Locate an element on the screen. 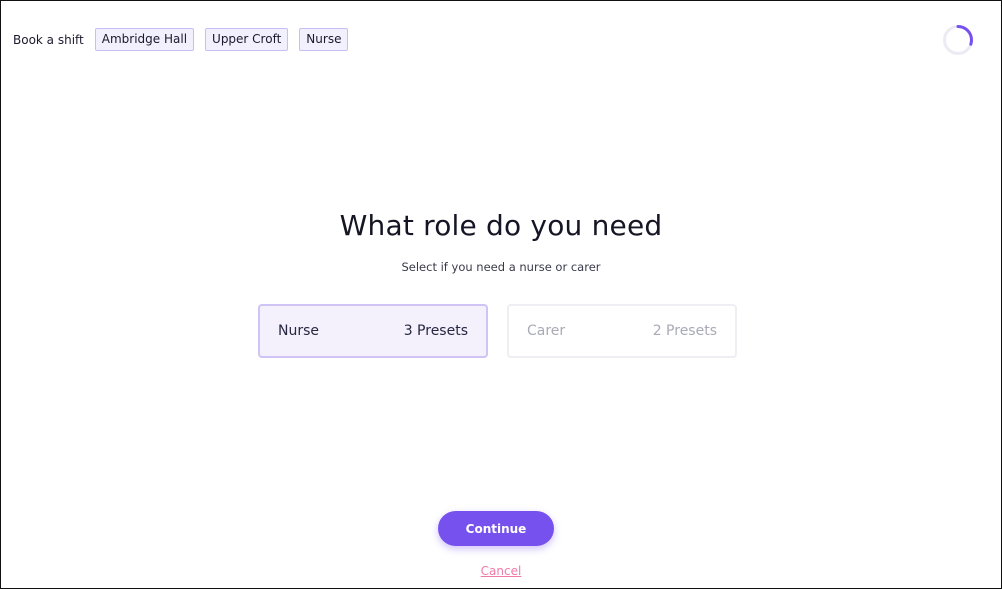  role-option-presets: 3 Presets is located at coordinates (435, 331).